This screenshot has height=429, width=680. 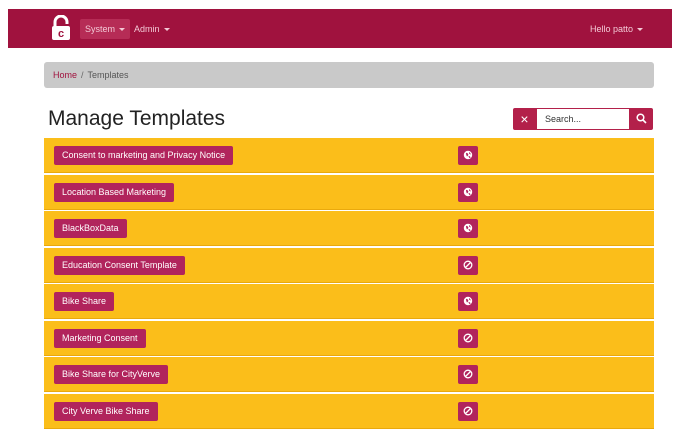 What do you see at coordinates (137, 118) in the screenshot?
I see `page-title: Manage Templates` at bounding box center [137, 118].